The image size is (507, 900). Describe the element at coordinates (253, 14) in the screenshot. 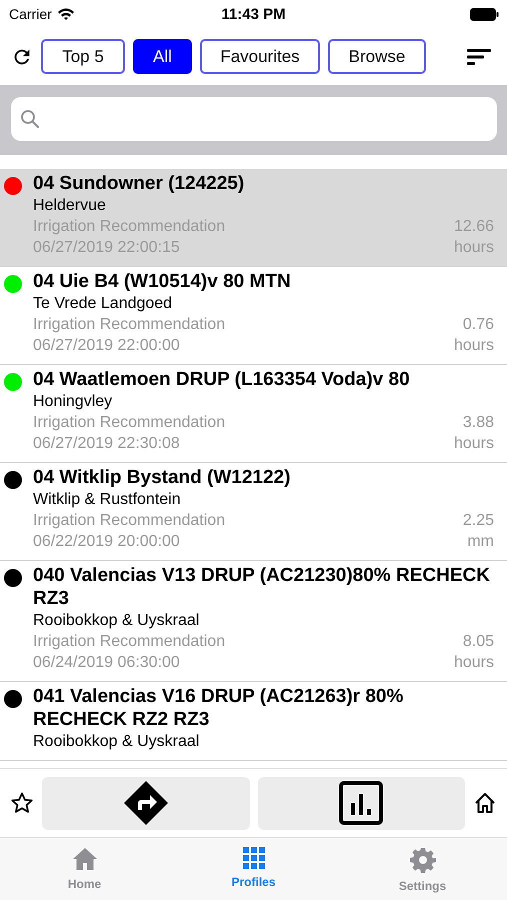

I see `status-time: 11:43 PM` at that location.